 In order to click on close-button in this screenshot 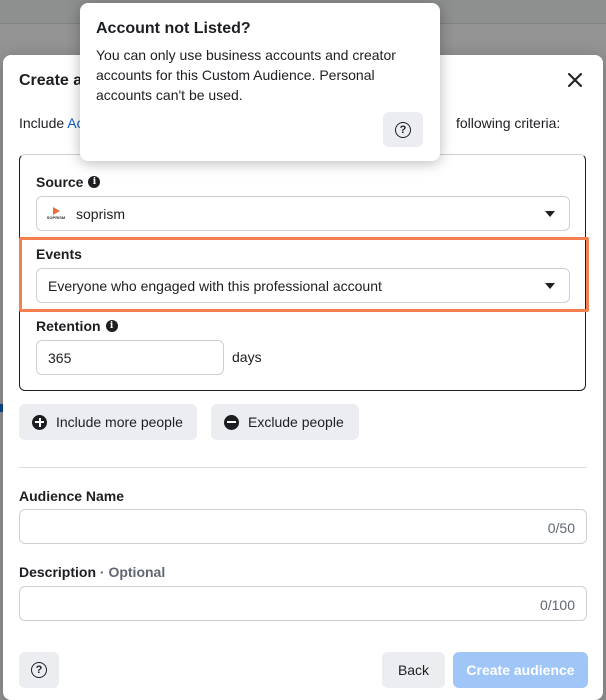, I will do `click(575, 80)`.